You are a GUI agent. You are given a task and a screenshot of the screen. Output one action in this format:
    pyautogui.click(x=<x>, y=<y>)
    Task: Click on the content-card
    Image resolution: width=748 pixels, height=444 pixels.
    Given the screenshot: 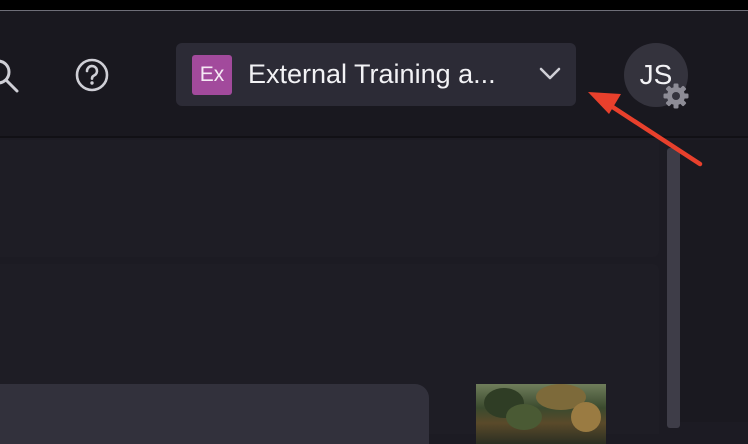 What is the action you would take?
    pyautogui.click(x=214, y=414)
    